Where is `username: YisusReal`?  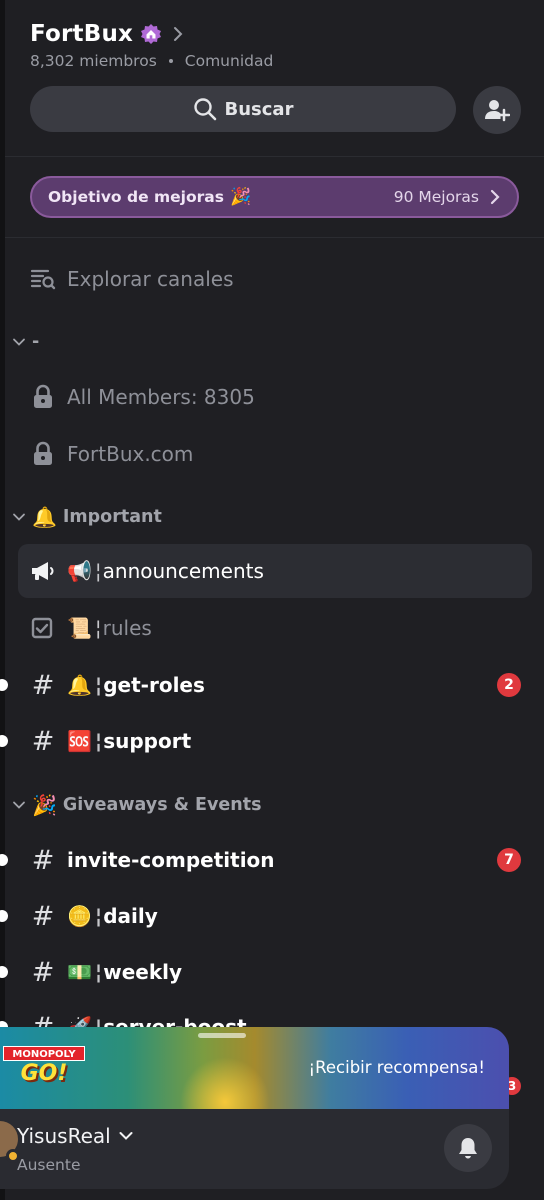 username: YisusReal is located at coordinates (64, 1136).